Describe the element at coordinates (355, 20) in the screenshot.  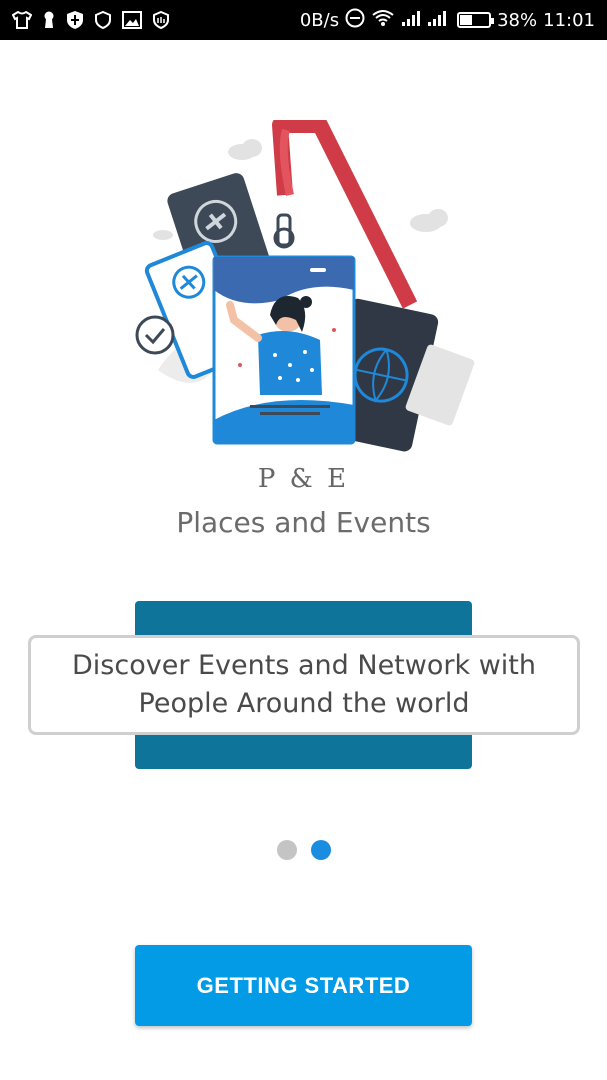
I see `dnd-icon` at that location.